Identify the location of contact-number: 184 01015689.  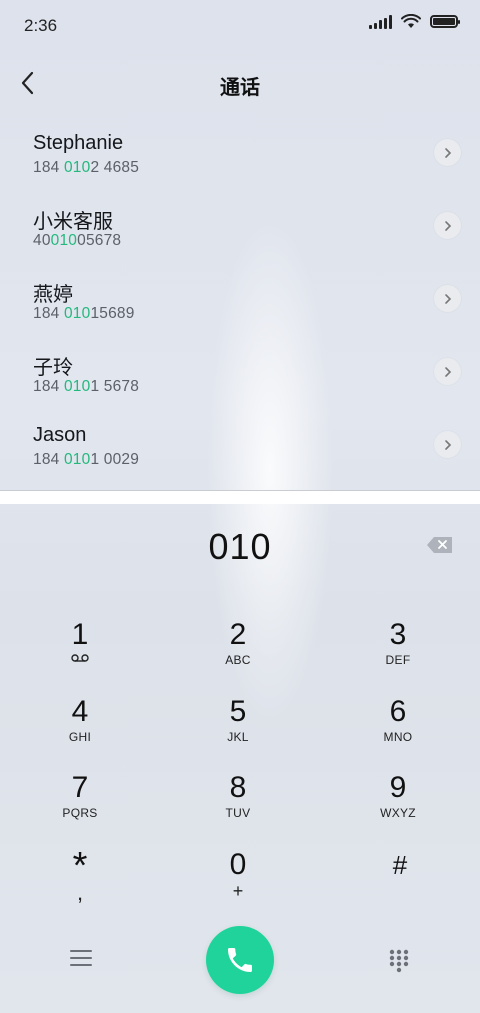
(84, 313).